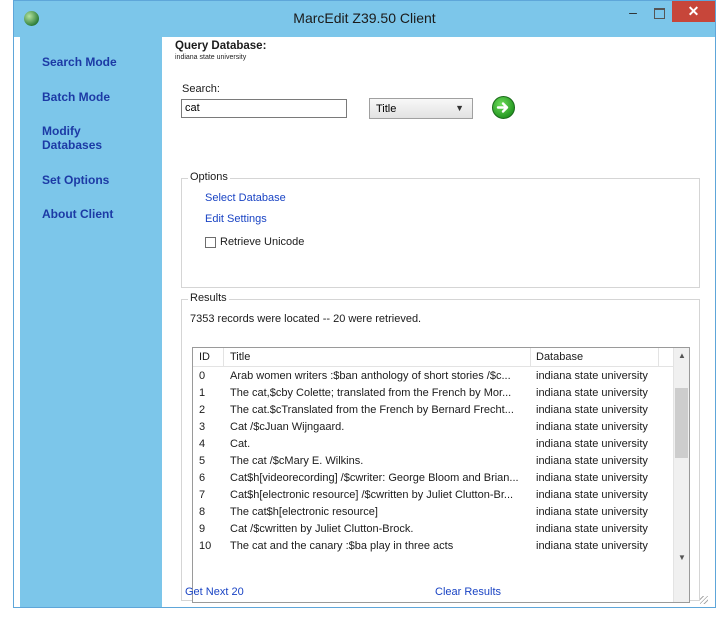 The width and height of the screenshot is (726, 617). I want to click on query-database-name: indiana state university, so click(211, 57).